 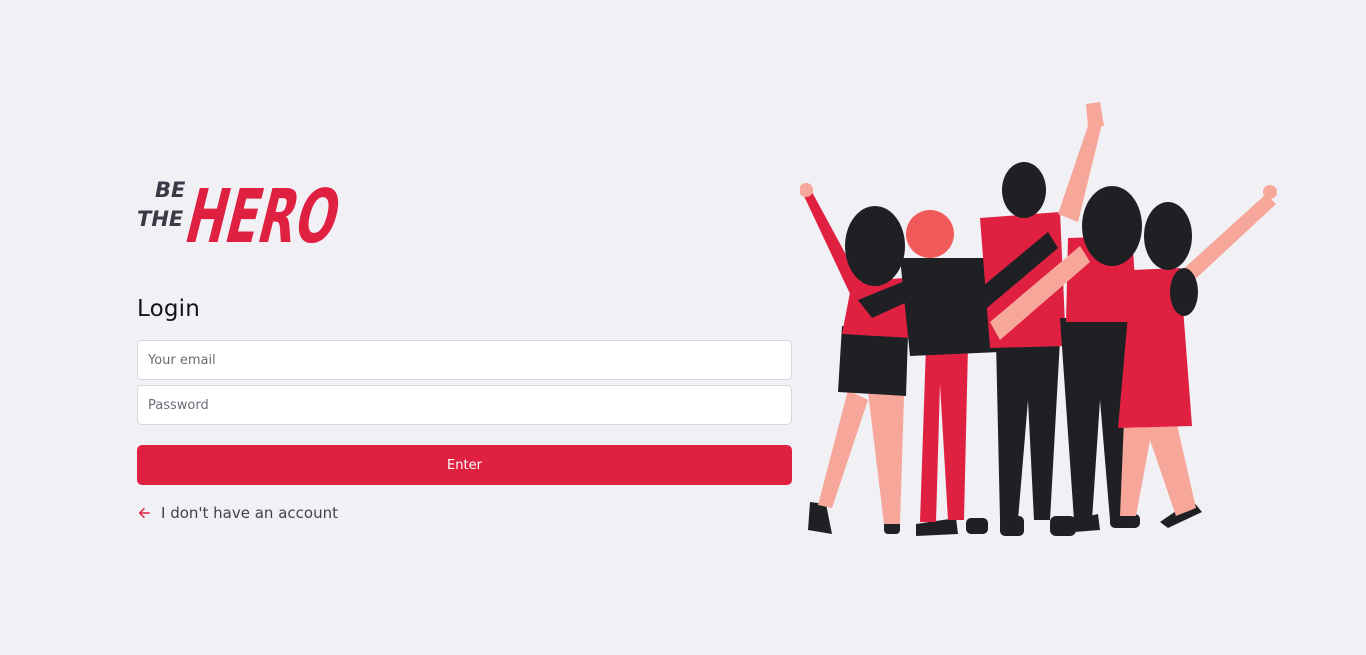 What do you see at coordinates (144, 513) in the screenshot?
I see `arrow-left-icon` at bounding box center [144, 513].